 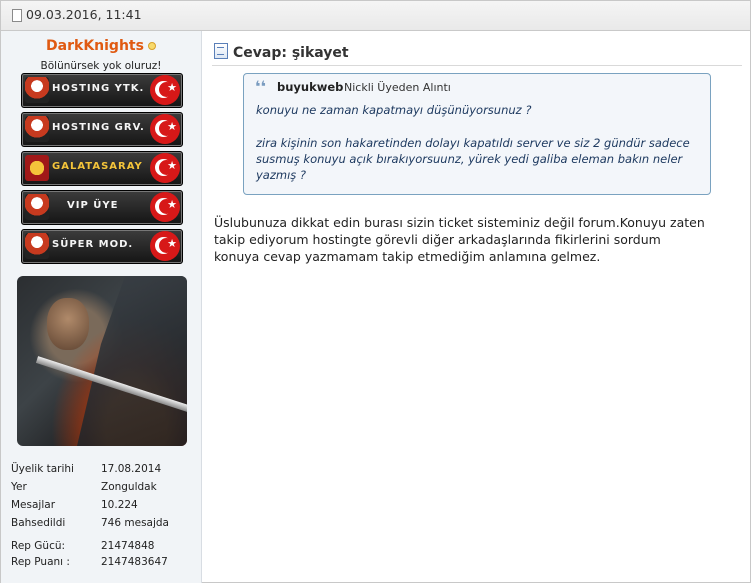 I want to click on rank-badge-galatasaray: GALATASARAY ★, so click(x=102, y=168).